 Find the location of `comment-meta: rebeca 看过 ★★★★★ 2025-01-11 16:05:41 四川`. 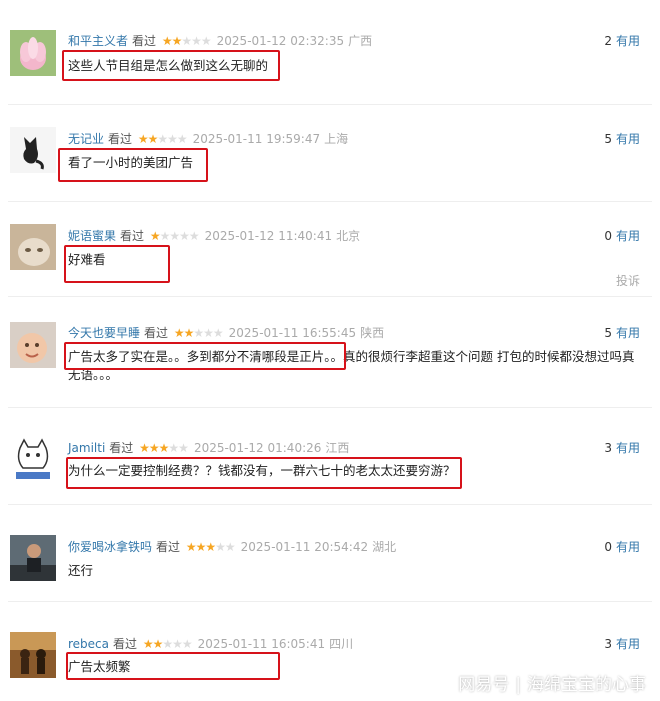

comment-meta: rebeca 看过 ★★★★★ 2025-01-11 16:05:41 四川 is located at coordinates (210, 644).